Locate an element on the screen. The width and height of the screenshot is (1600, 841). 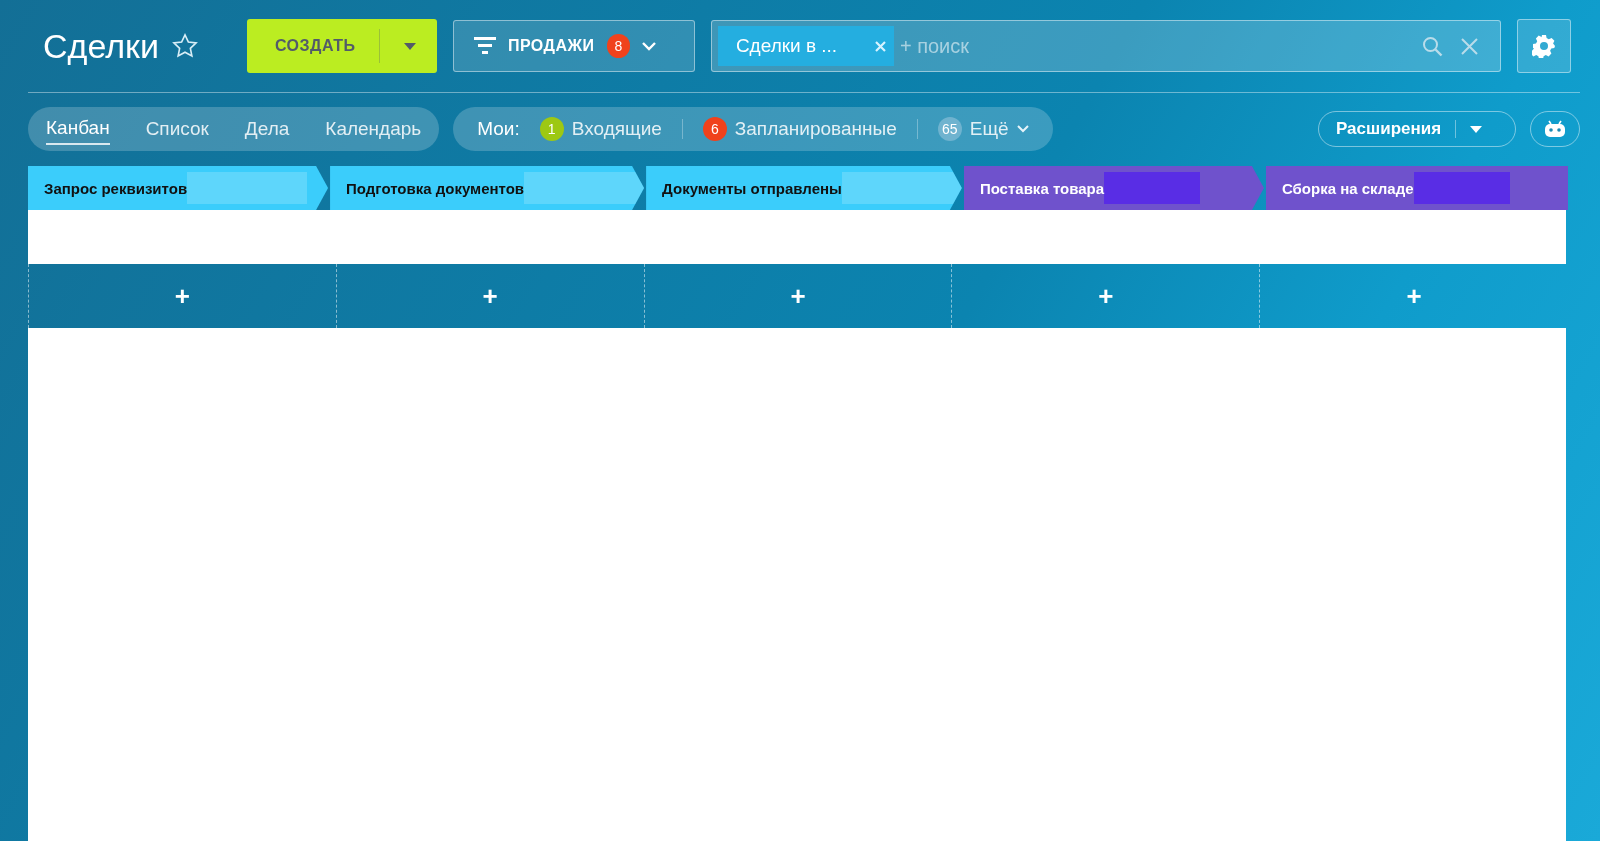
robot-icon is located at coordinates (1555, 129).